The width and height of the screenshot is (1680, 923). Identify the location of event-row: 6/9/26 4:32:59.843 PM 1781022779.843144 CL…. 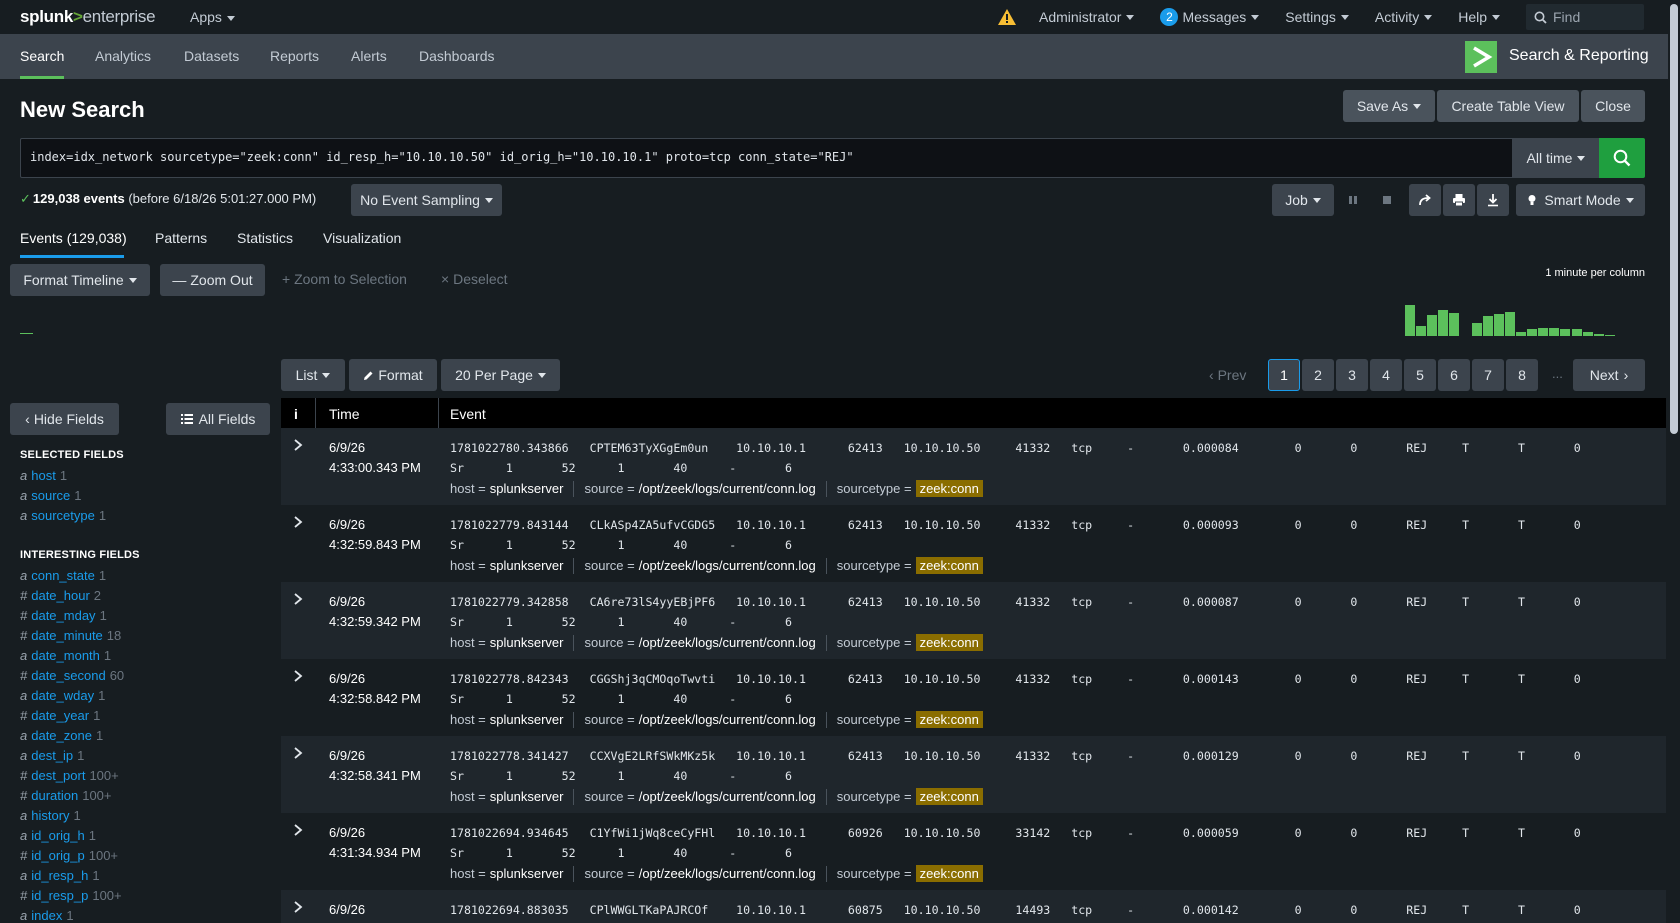
(973, 543).